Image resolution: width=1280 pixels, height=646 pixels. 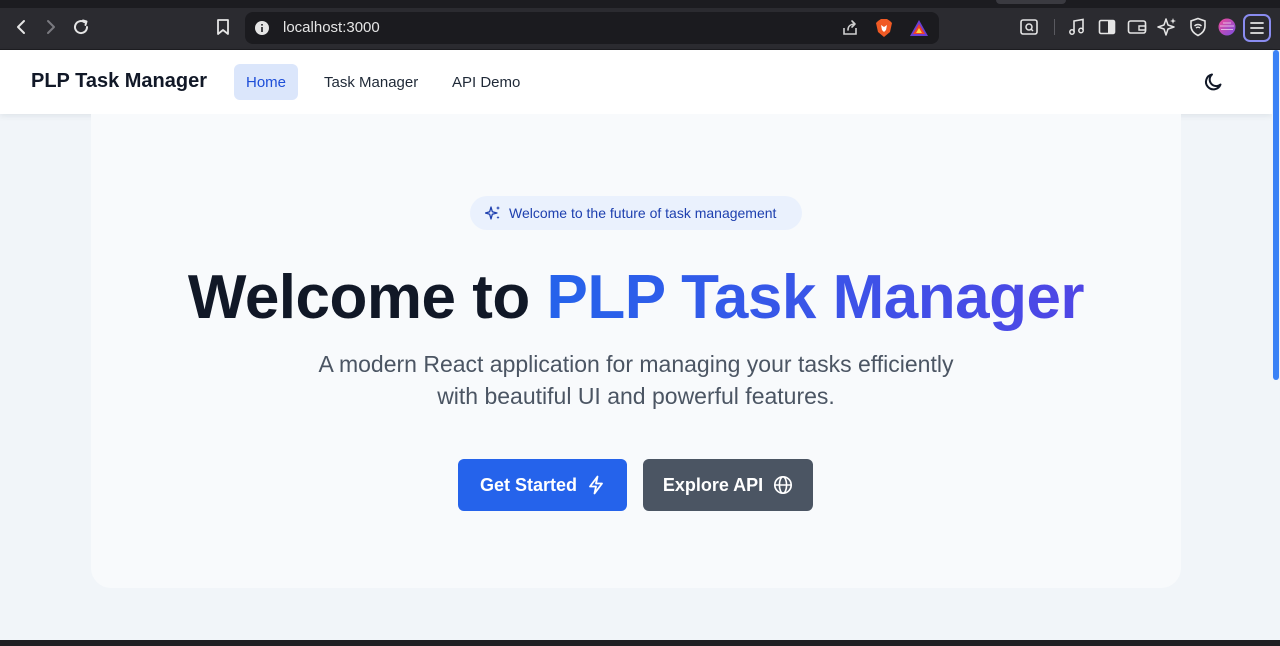 I want to click on toolbar-divider, so click(x=1054, y=27).